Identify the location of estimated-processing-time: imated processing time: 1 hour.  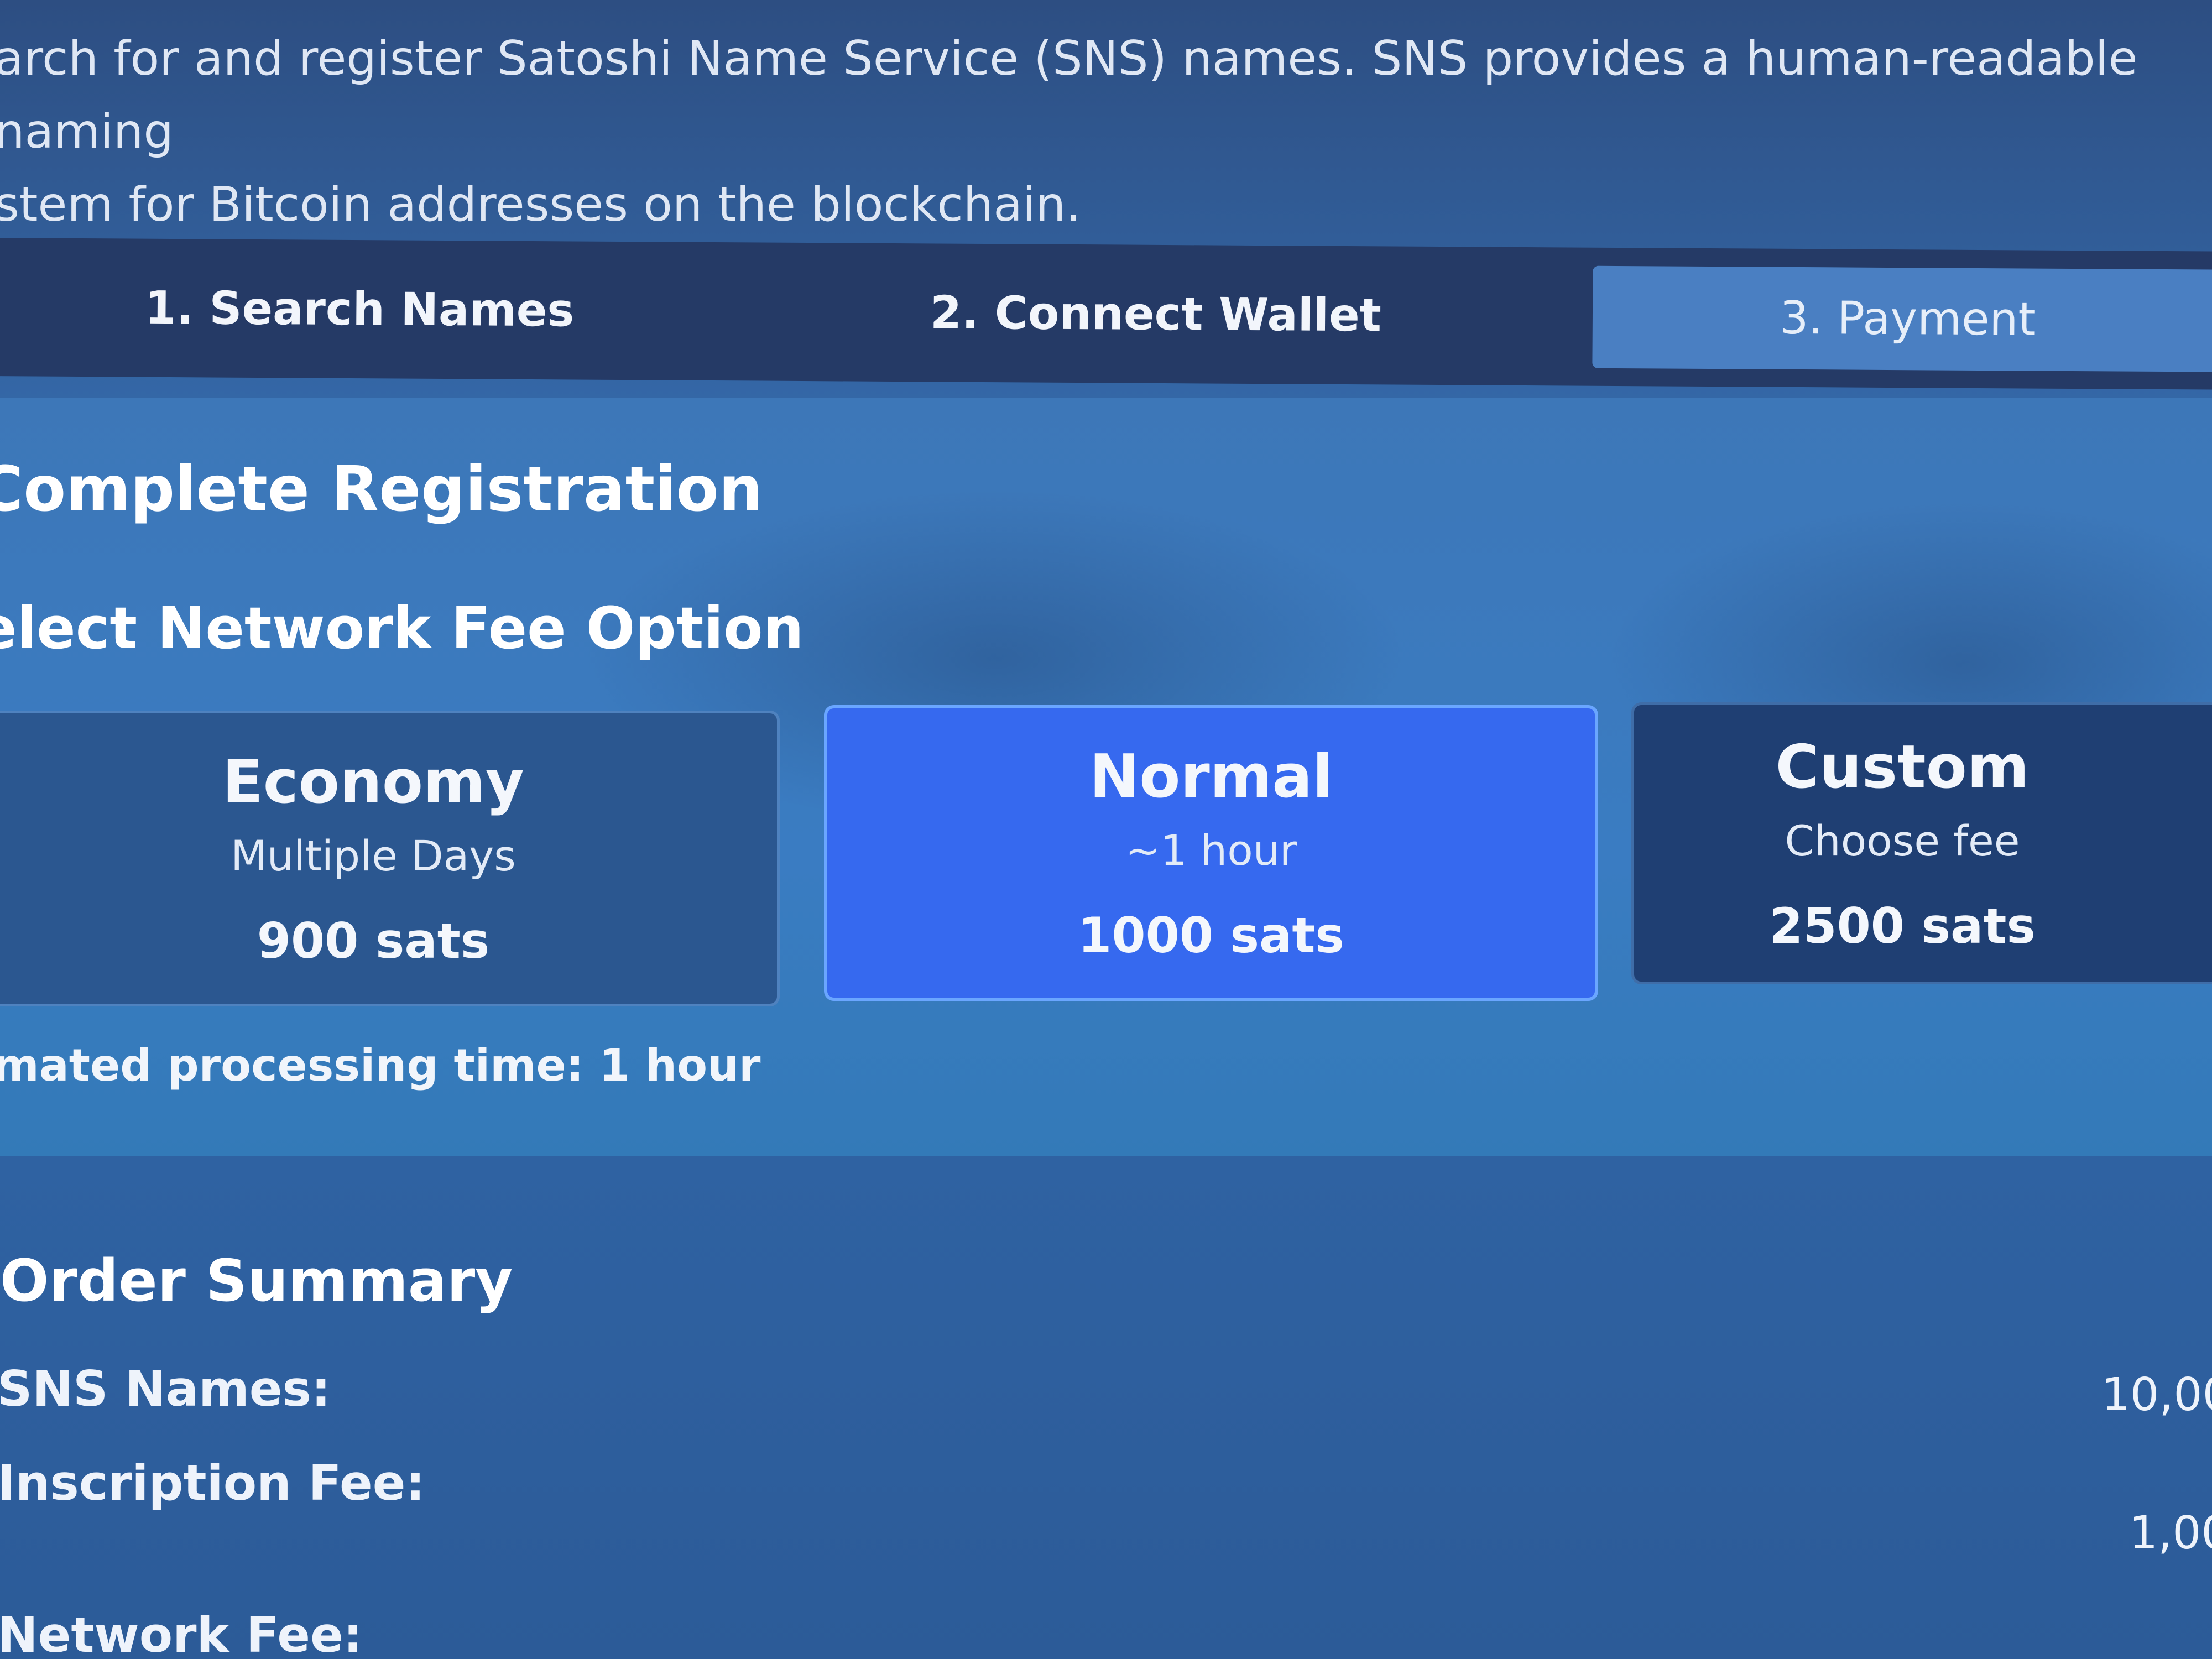
(381, 1065).